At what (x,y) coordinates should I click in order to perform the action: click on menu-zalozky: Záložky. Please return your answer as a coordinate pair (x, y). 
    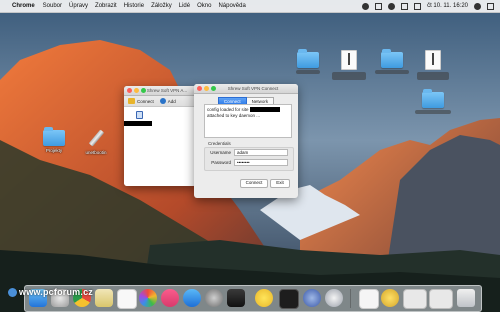
    Looking at the image, I should click on (161, 6).